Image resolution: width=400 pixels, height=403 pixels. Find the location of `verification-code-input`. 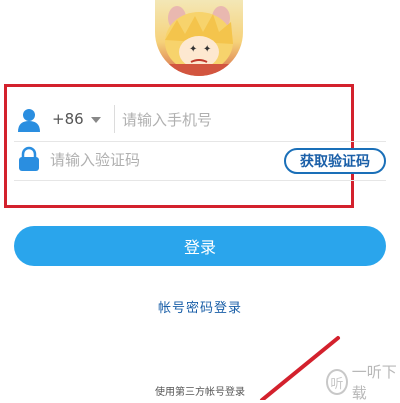

verification-code-input is located at coordinates (160, 160).